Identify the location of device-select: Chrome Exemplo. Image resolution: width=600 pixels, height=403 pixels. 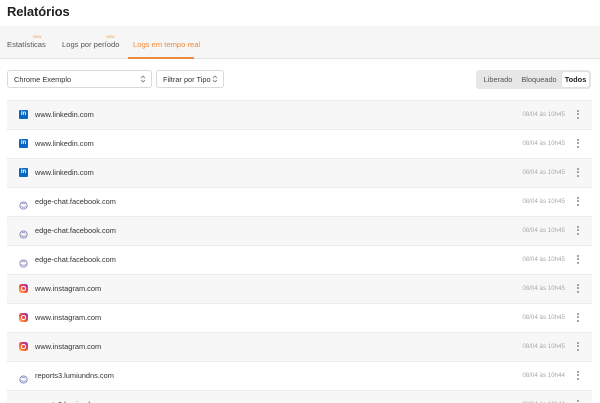
(79, 79).